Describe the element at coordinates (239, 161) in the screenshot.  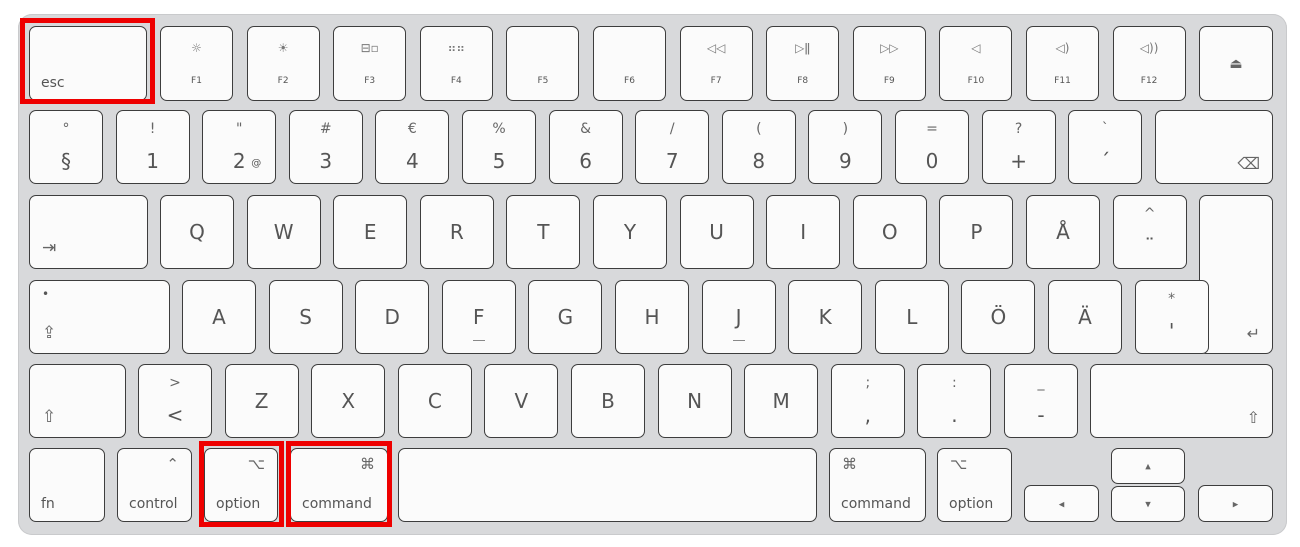
I see `key-label: 2` at that location.